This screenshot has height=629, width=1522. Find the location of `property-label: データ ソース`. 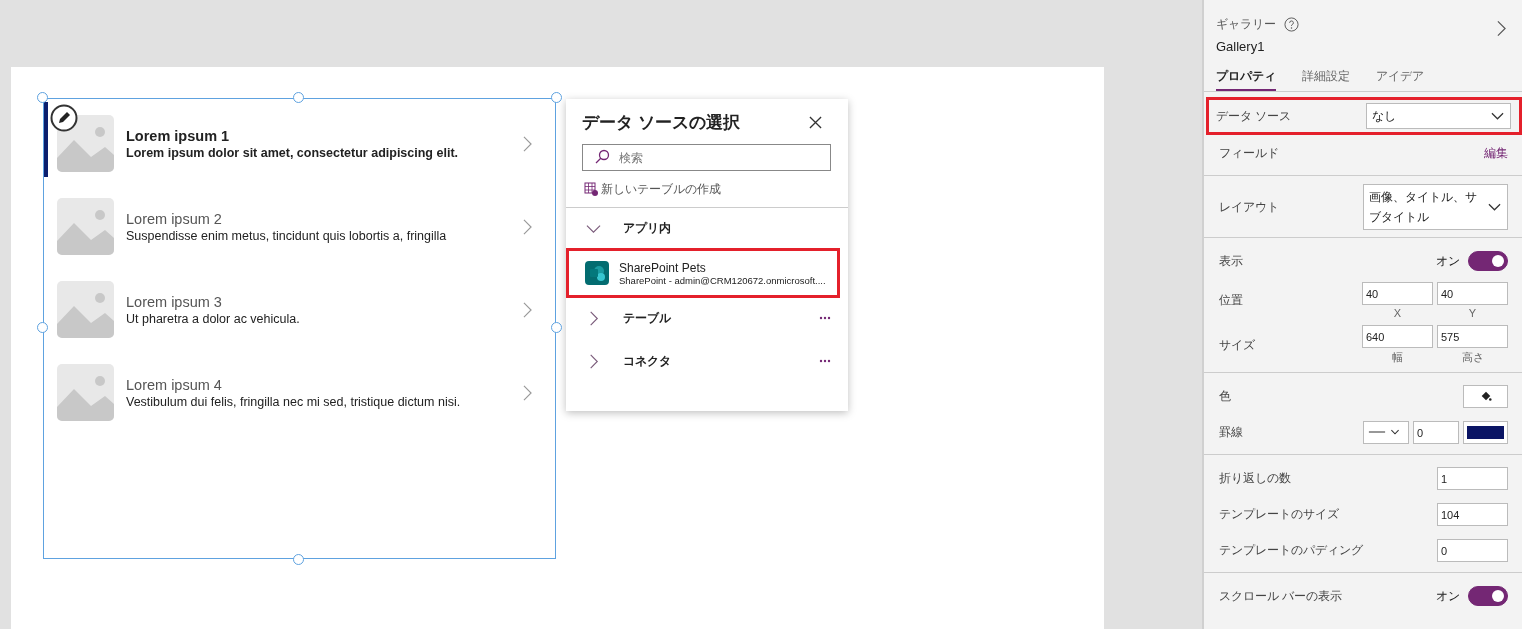

property-label: データ ソース is located at coordinates (1254, 116).